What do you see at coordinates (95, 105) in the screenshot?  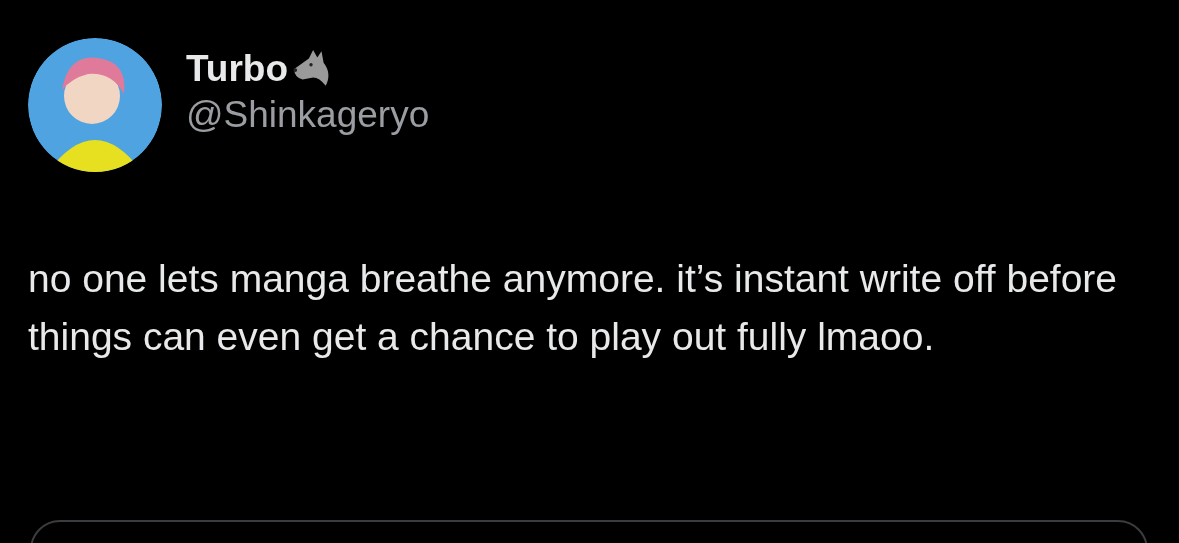 I see `avatar` at bounding box center [95, 105].